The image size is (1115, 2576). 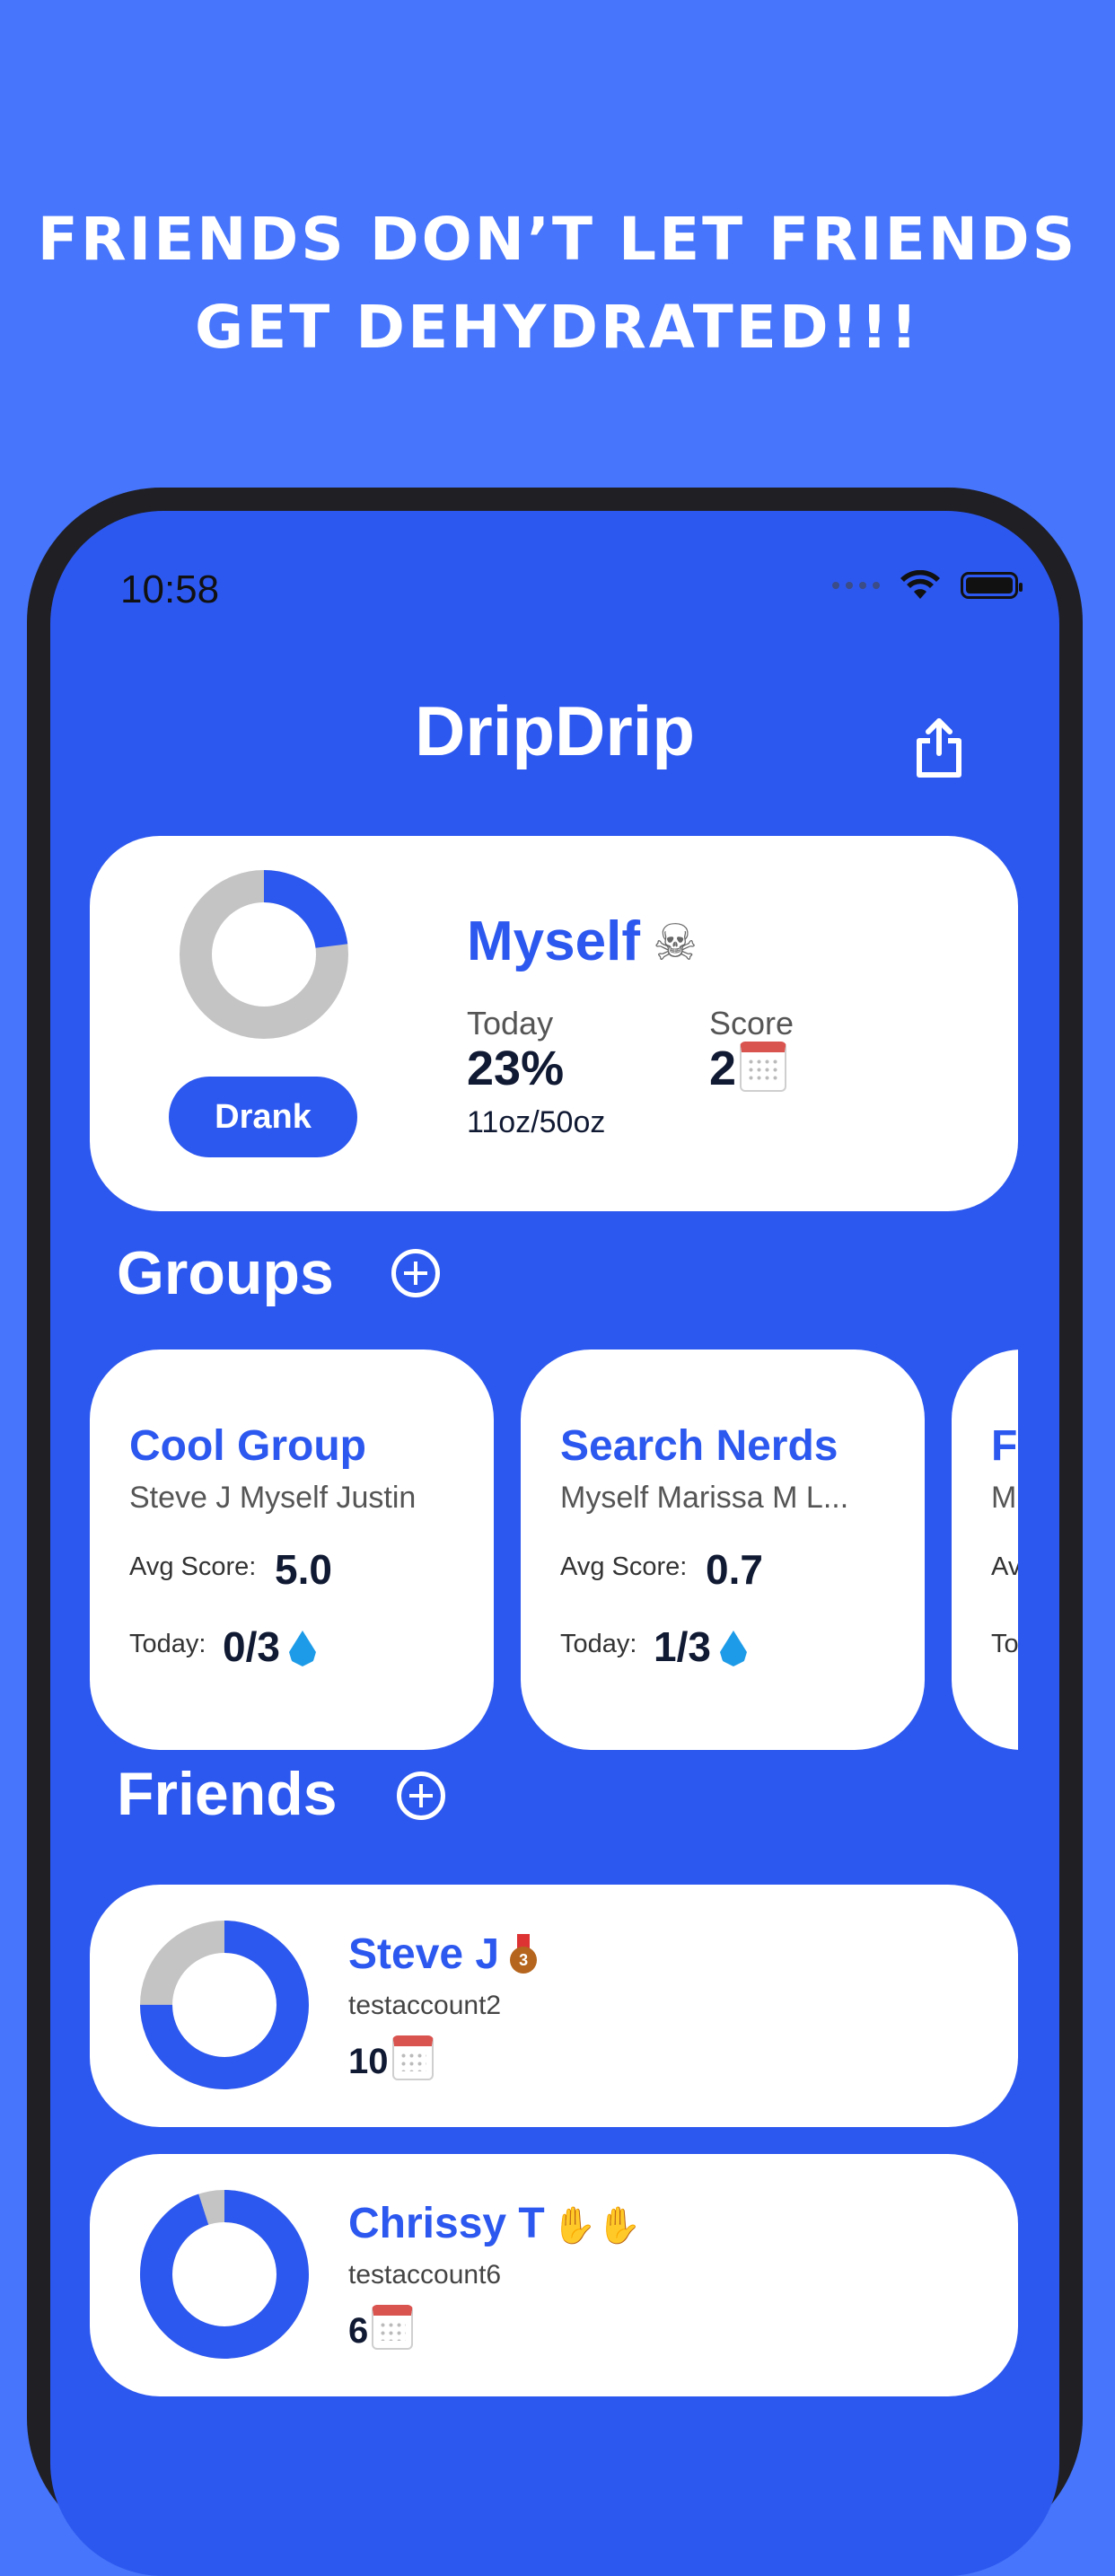 I want to click on friend-score: 10, so click(x=391, y=2058).